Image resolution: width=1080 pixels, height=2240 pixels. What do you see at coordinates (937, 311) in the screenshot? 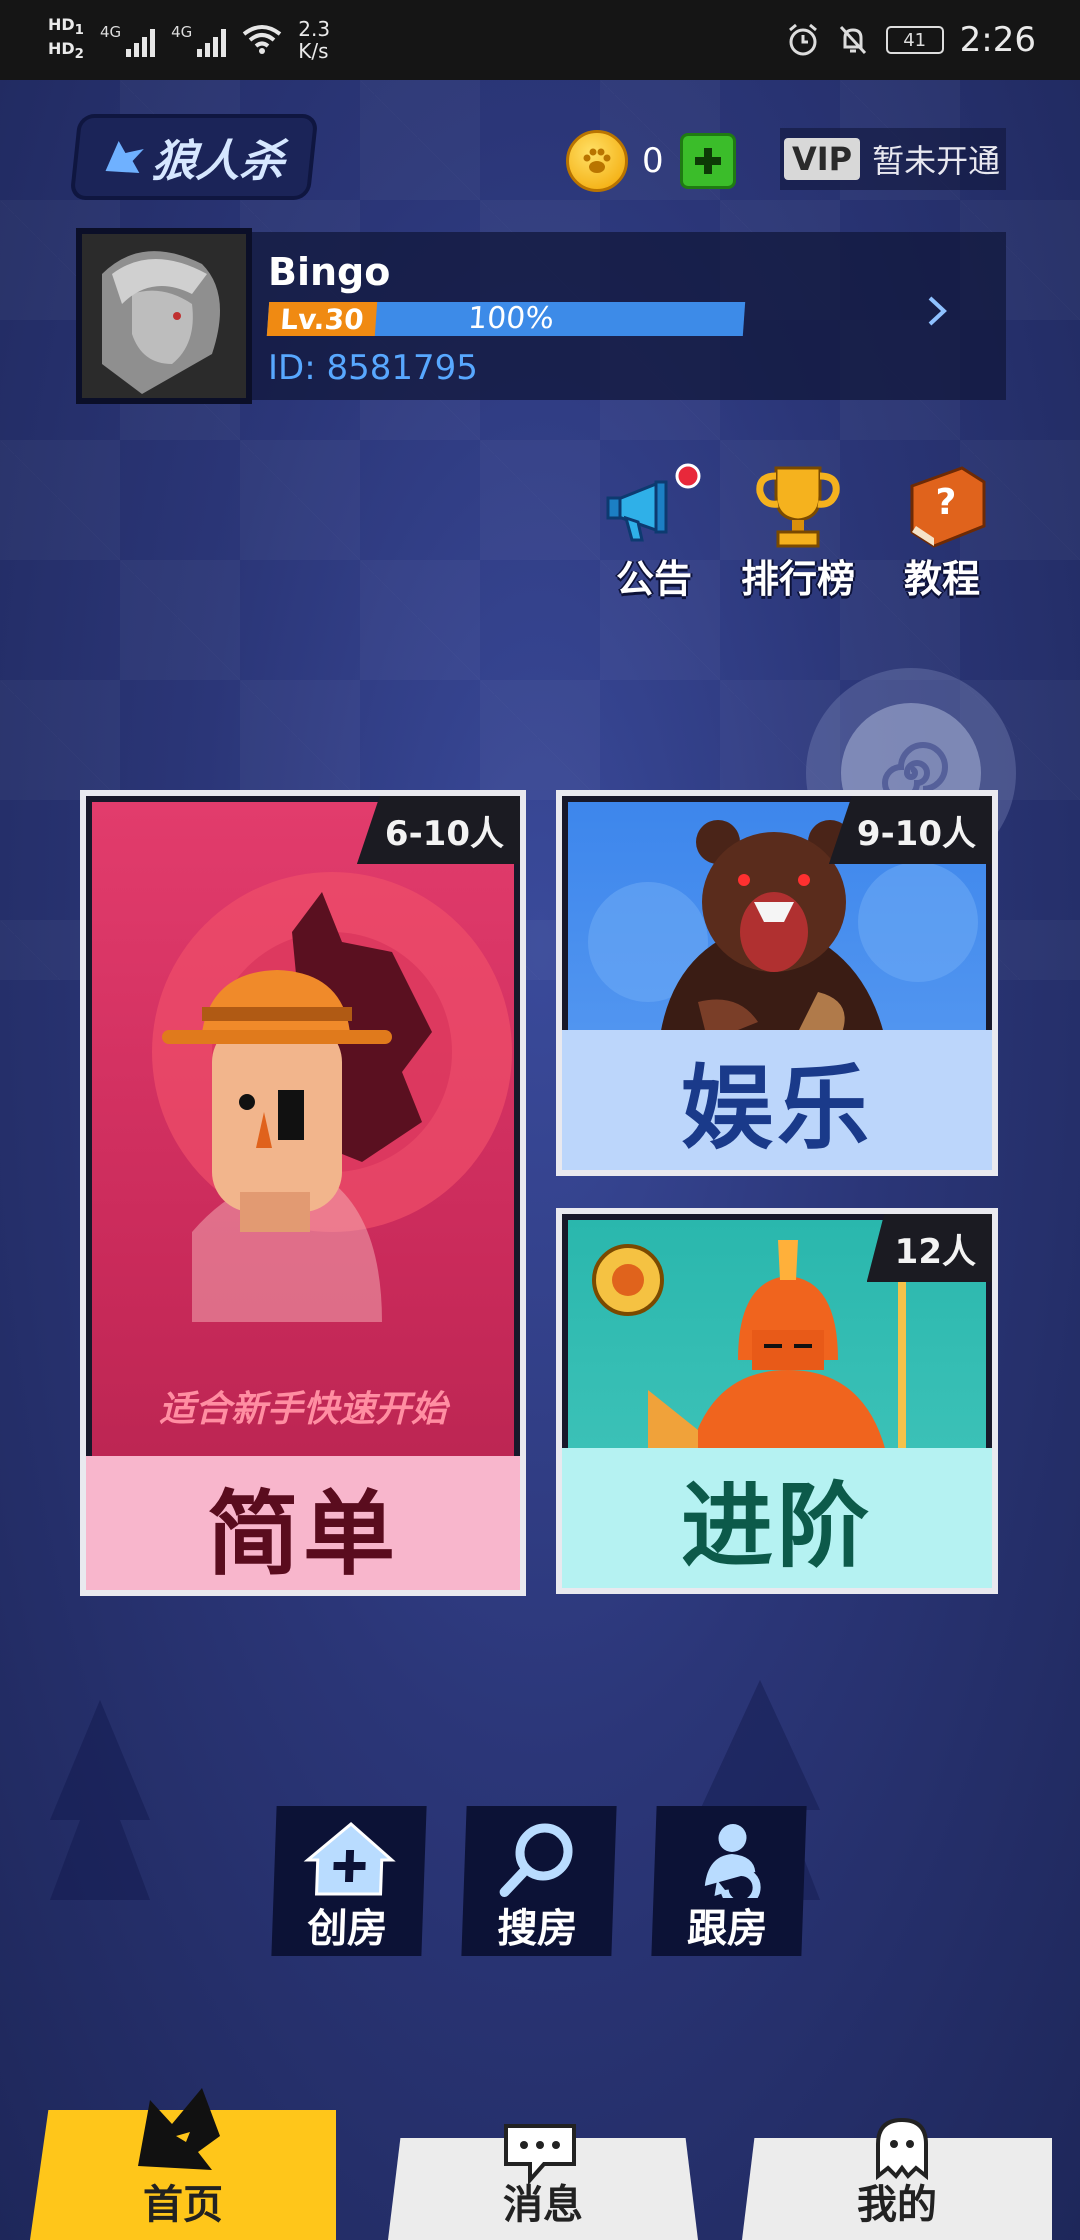
I see `chevron-right-icon` at bounding box center [937, 311].